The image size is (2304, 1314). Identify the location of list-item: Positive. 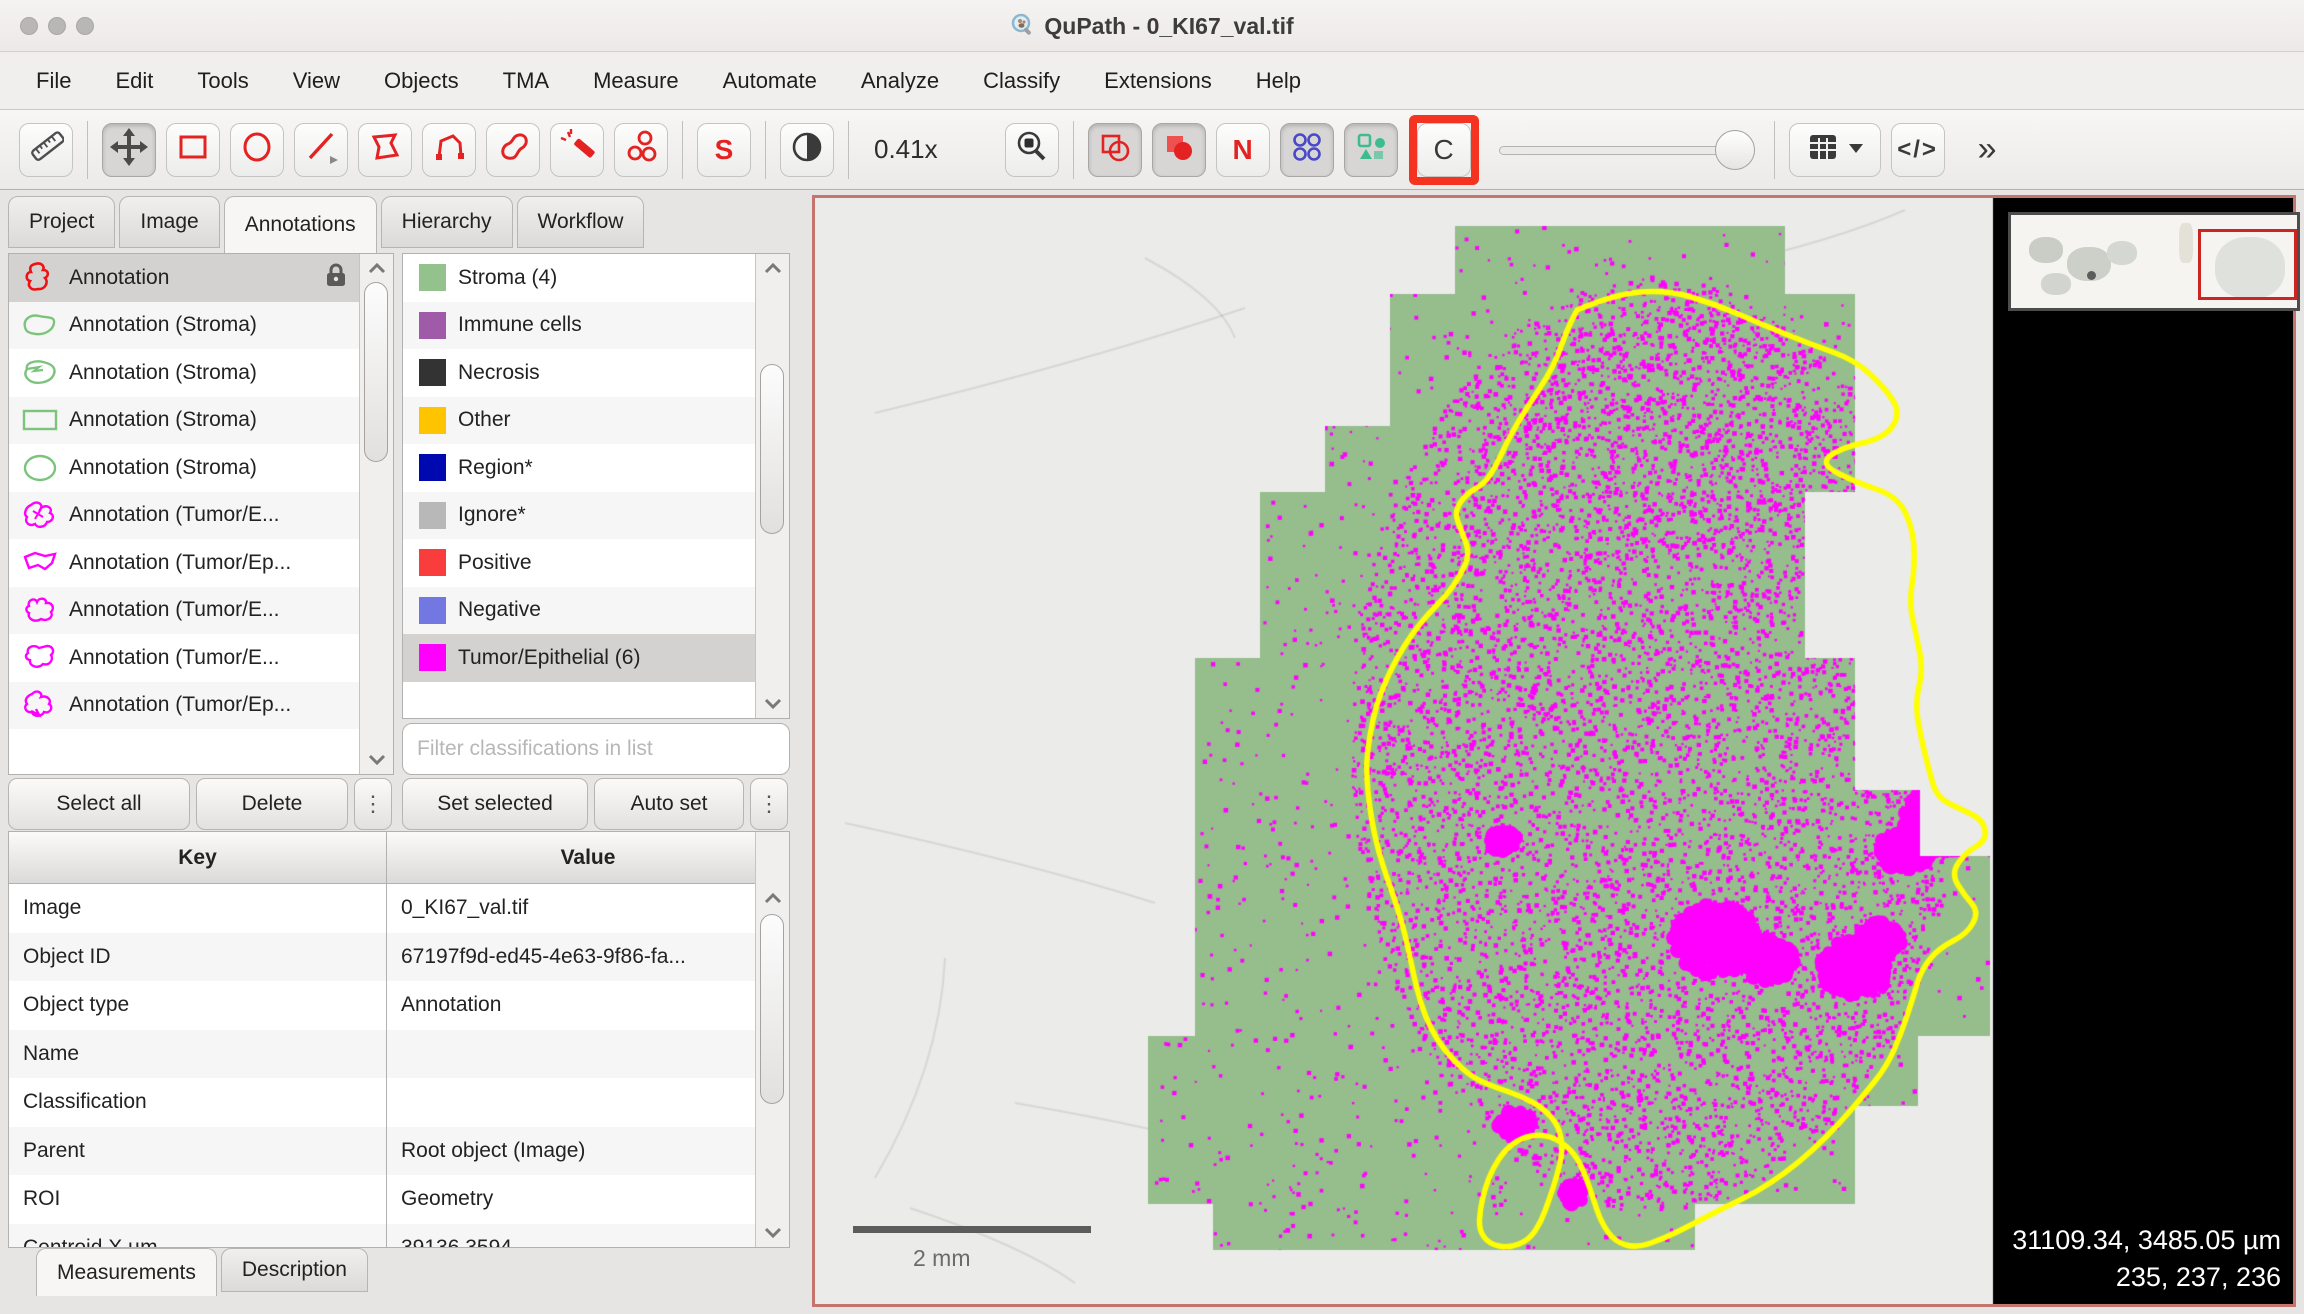
(596, 563).